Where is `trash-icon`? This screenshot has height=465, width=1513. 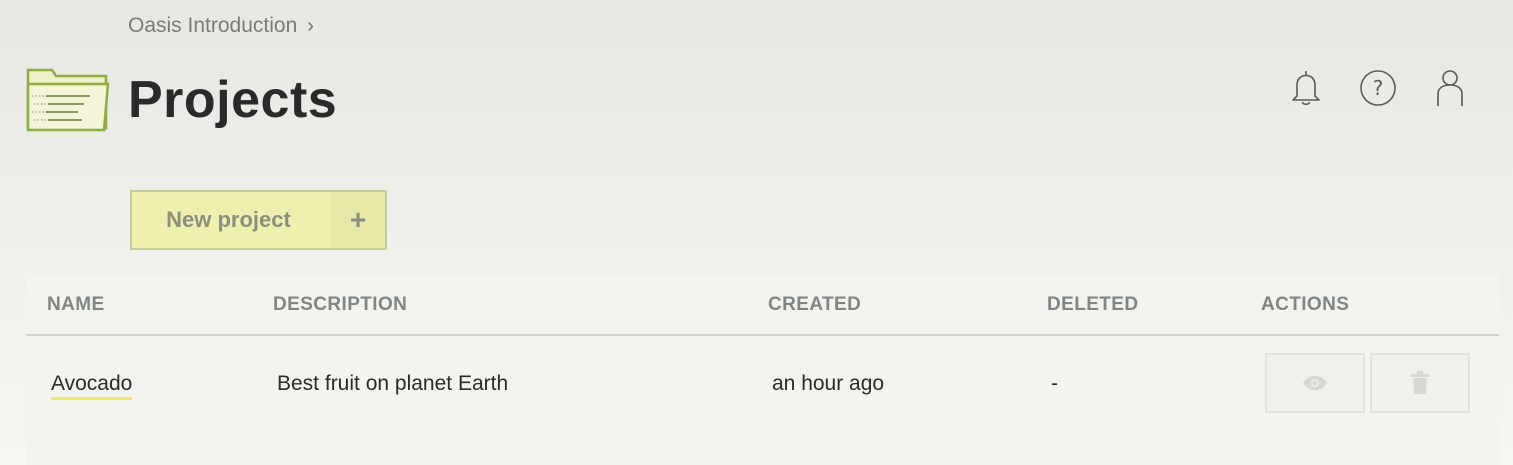
trash-icon is located at coordinates (1420, 382).